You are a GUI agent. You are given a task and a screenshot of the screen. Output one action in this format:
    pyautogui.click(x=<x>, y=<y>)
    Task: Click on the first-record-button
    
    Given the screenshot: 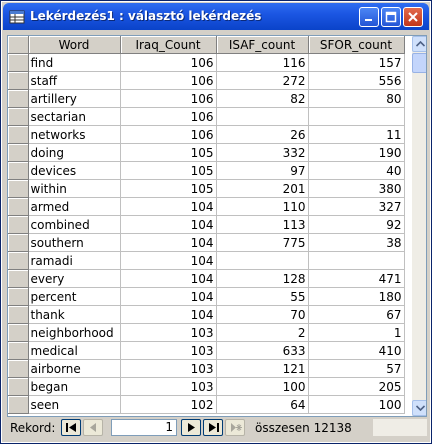 What is the action you would take?
    pyautogui.click(x=71, y=427)
    